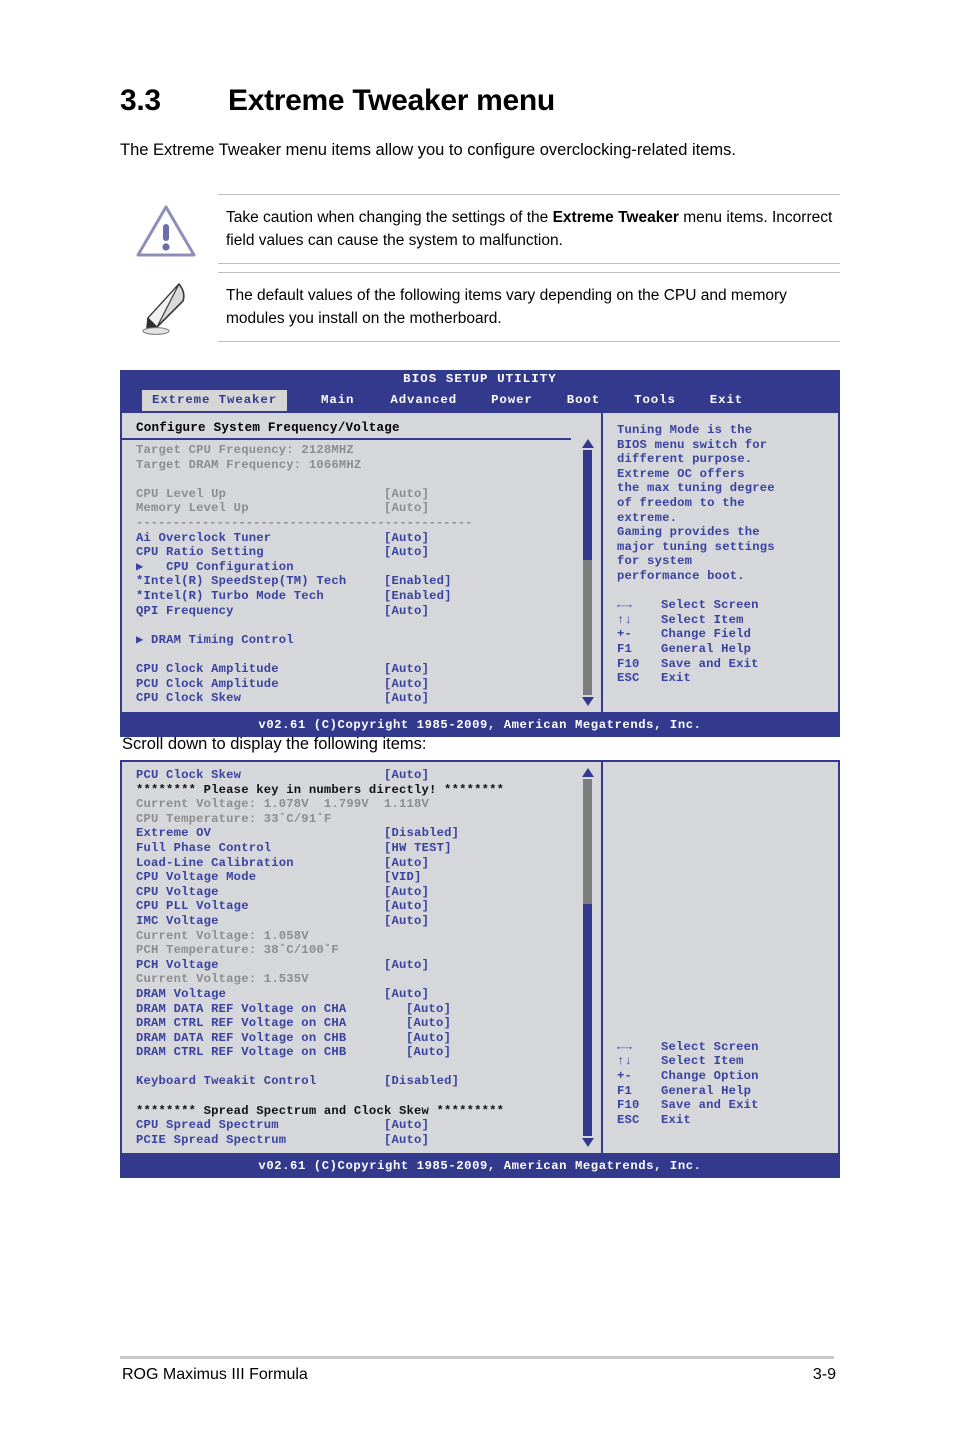 This screenshot has height=1438, width=954. I want to click on bios-item-row: PCU Clock Skew [Auto], so click(361, 775).